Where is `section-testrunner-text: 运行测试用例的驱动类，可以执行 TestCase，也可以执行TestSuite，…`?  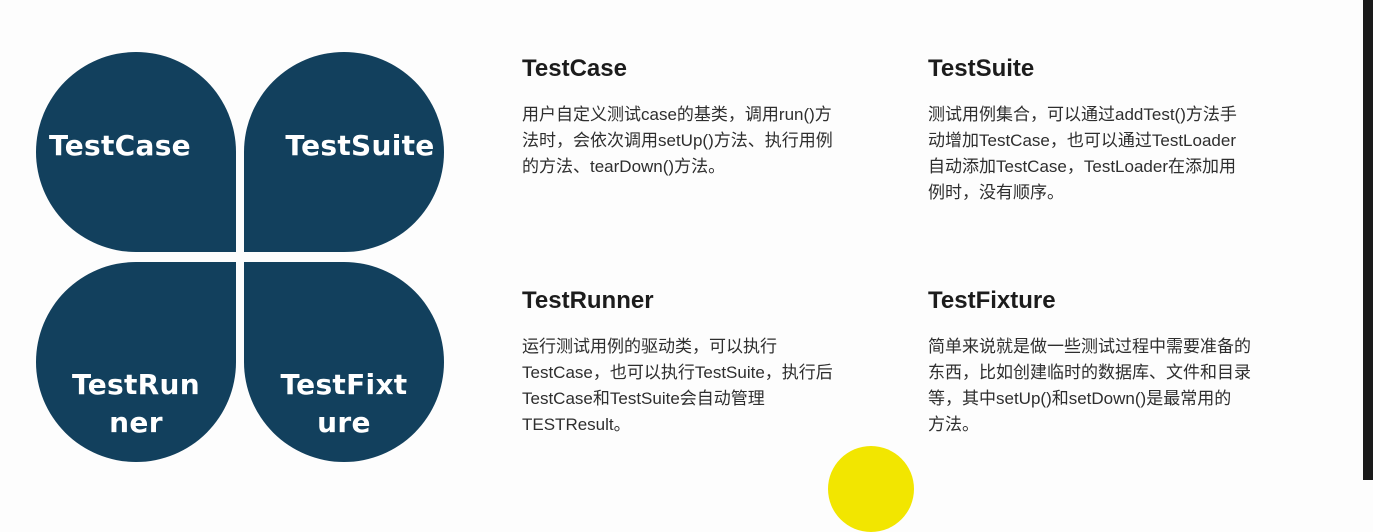
section-testrunner-text: 运行测试用例的驱动类，可以执行 TestCase，也可以执行TestSuite，… is located at coordinates (677, 385).